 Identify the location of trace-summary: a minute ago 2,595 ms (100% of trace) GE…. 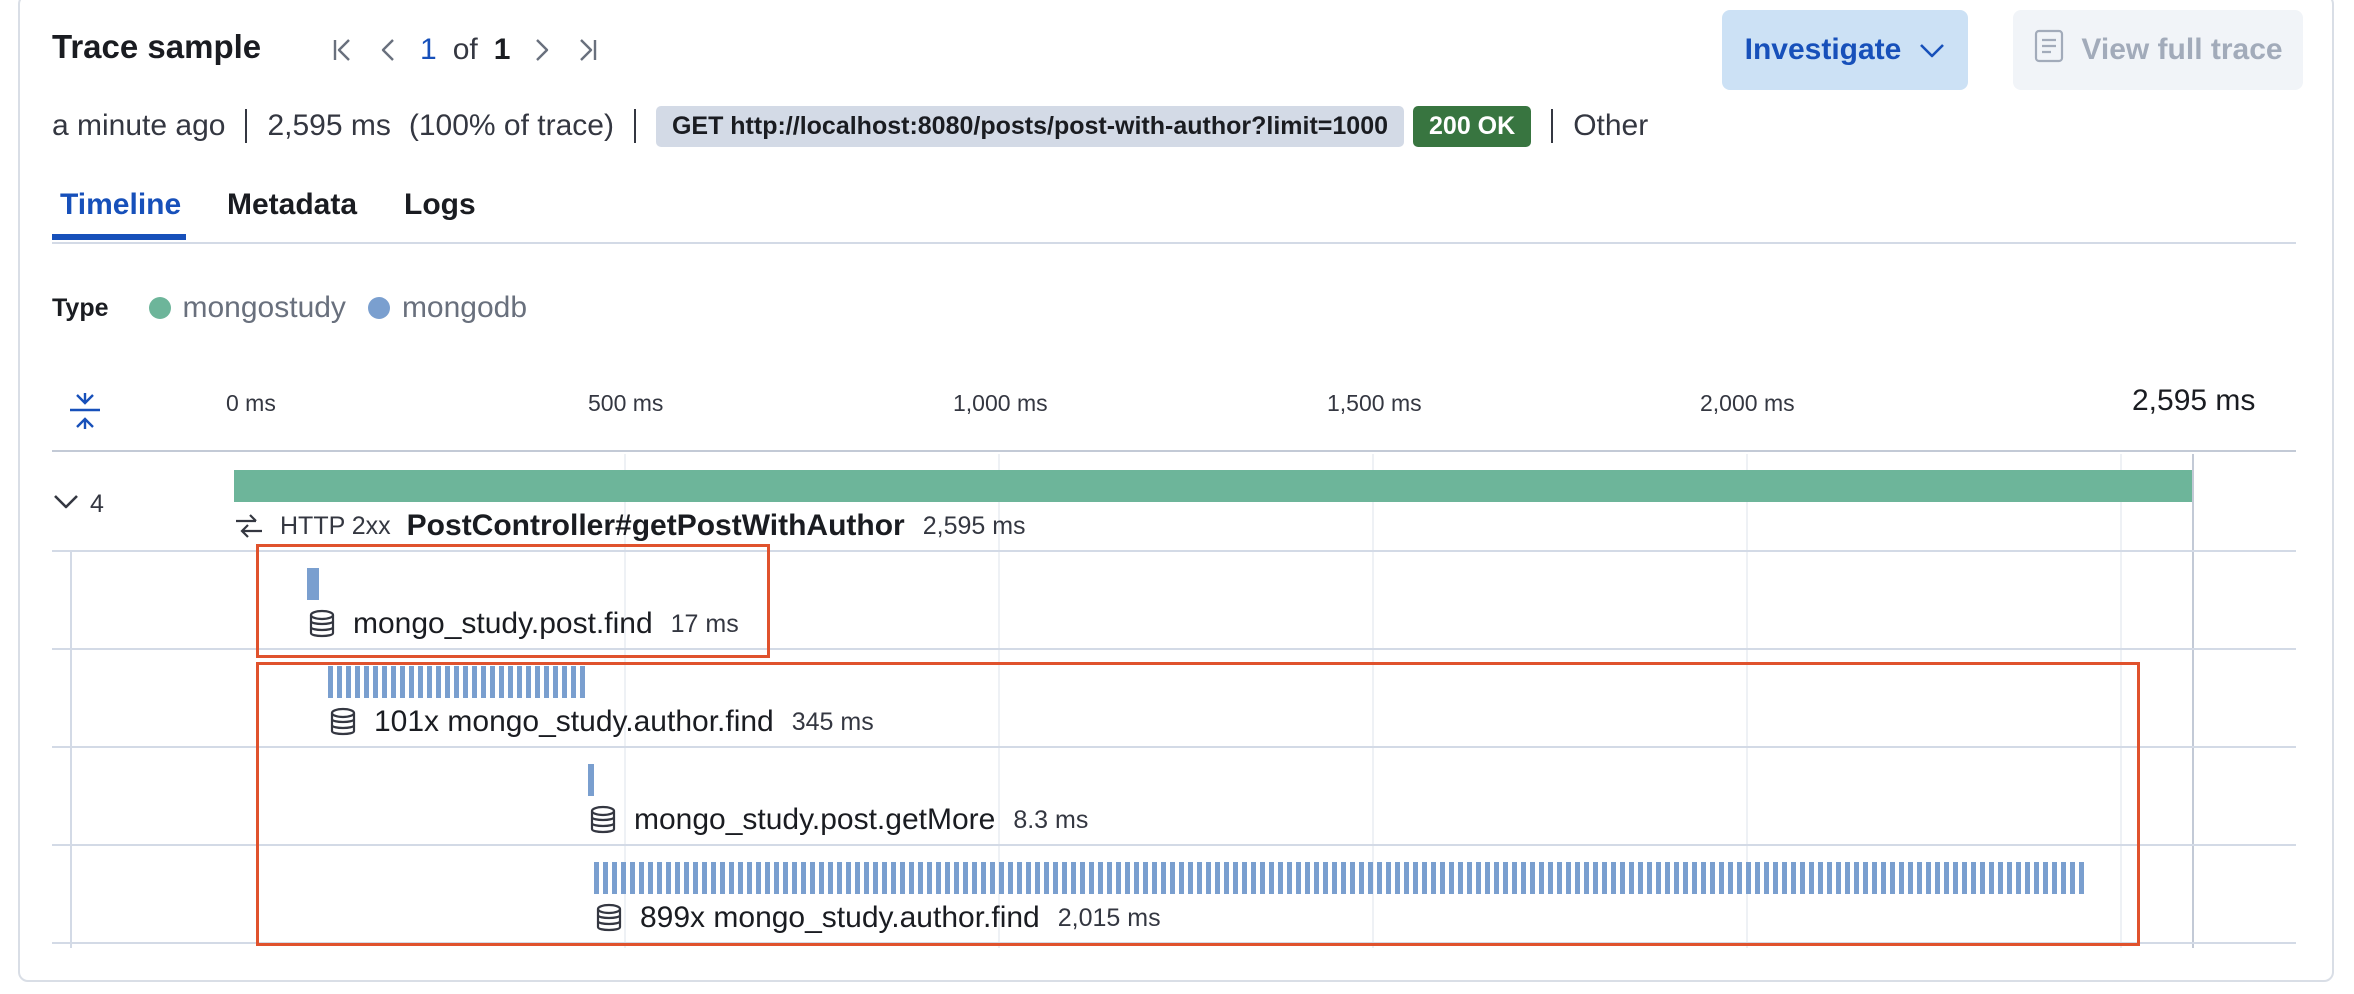
(850, 126).